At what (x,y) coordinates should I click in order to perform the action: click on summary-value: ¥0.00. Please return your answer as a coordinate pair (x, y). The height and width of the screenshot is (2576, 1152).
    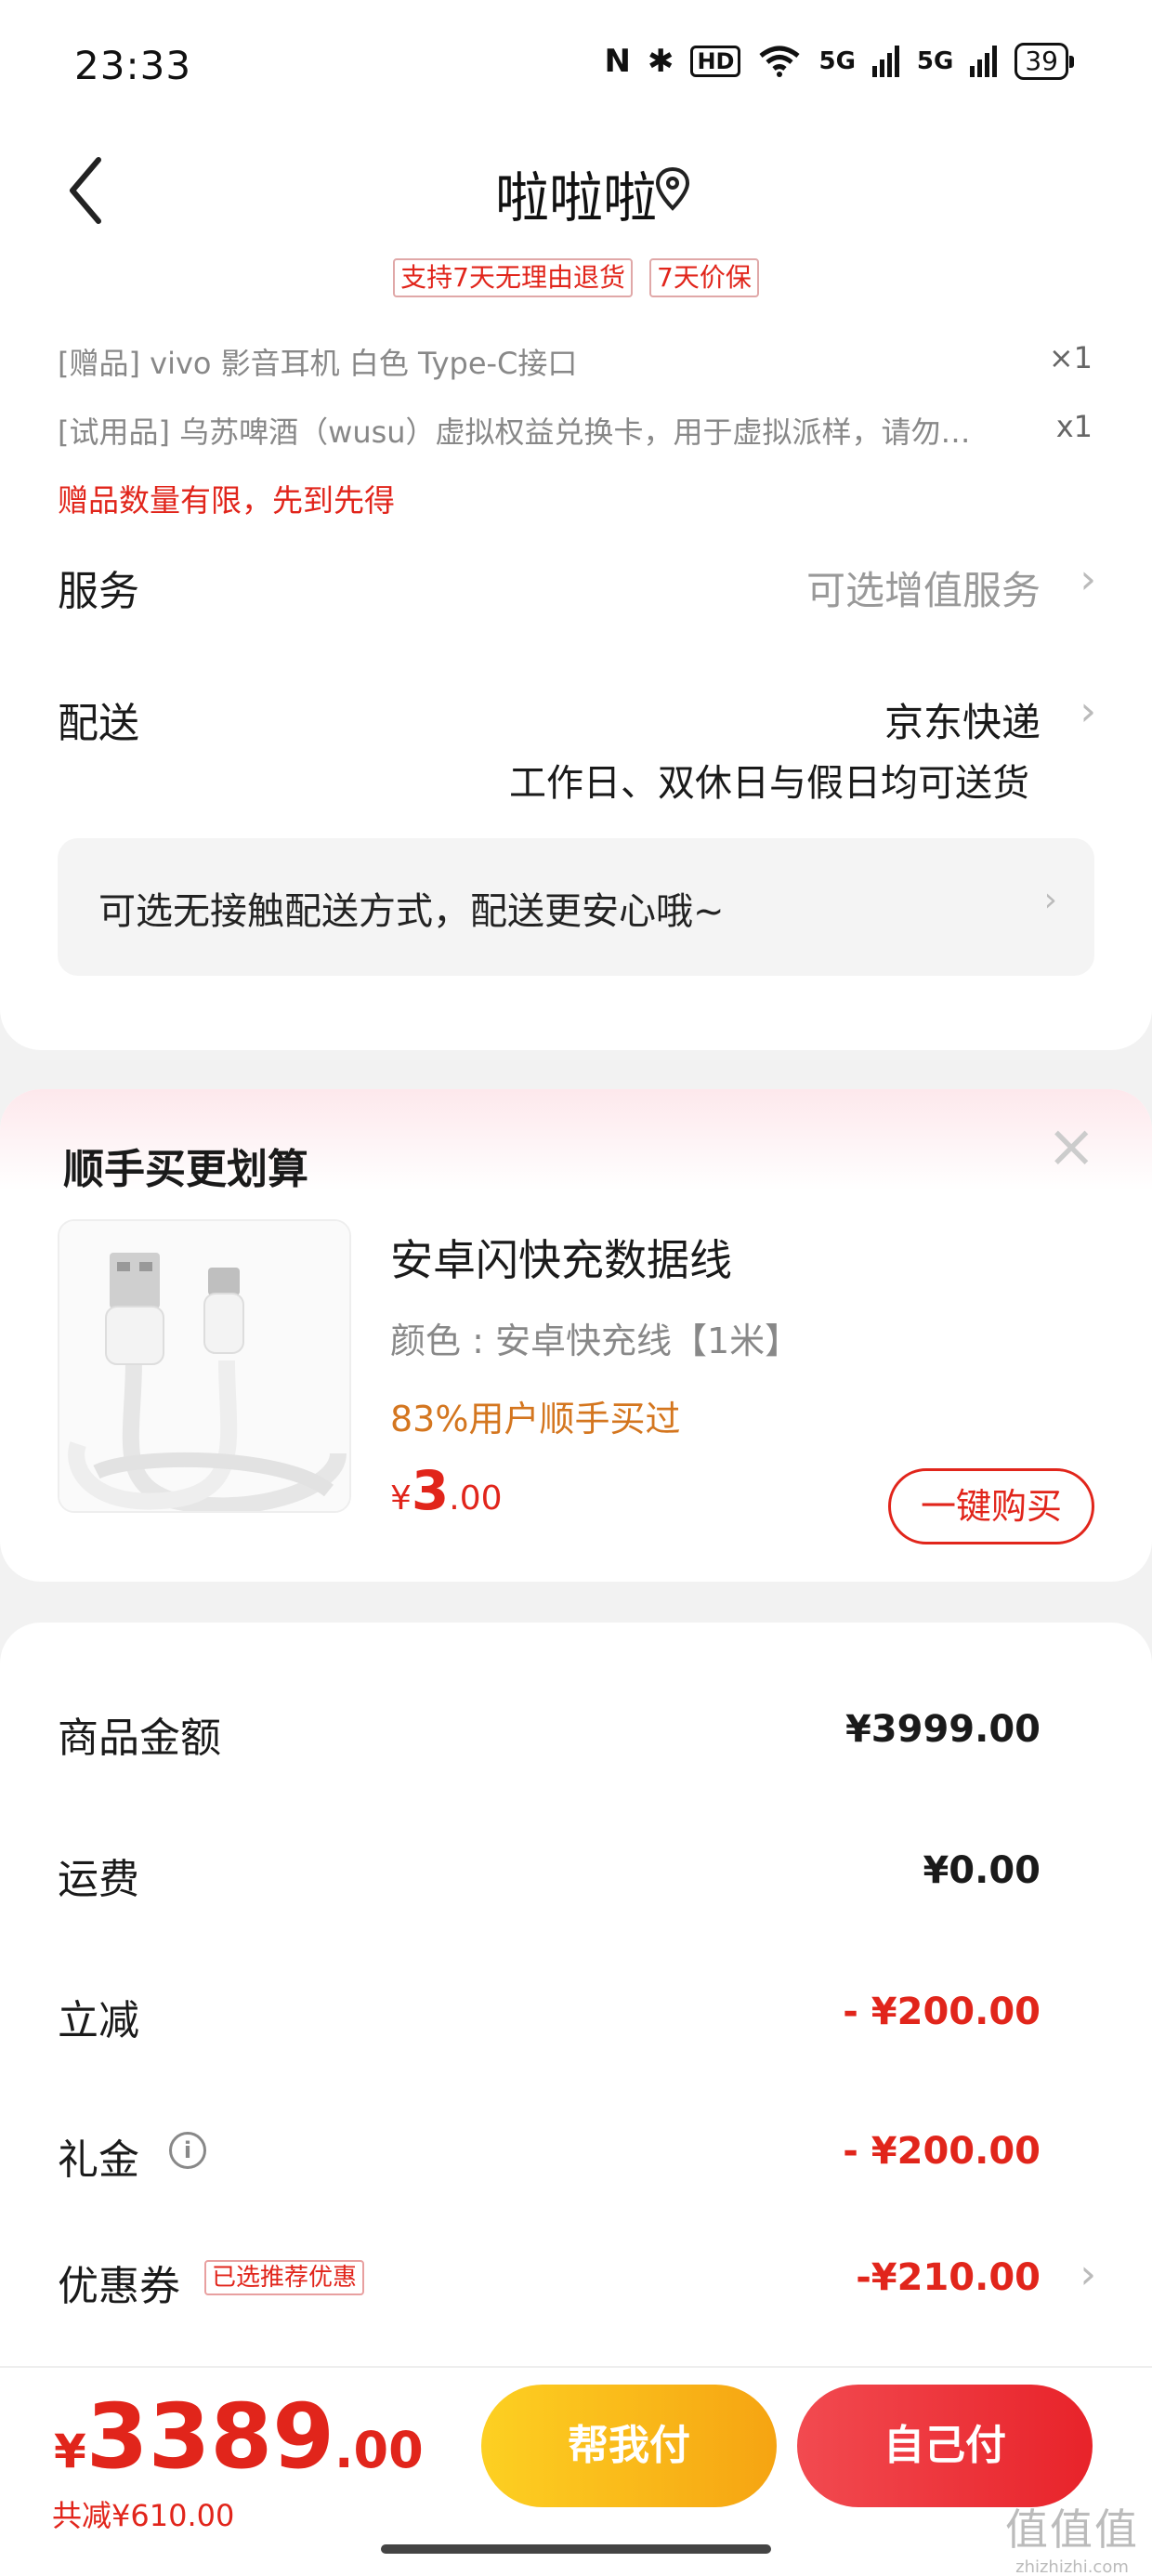
    Looking at the image, I should click on (982, 1870).